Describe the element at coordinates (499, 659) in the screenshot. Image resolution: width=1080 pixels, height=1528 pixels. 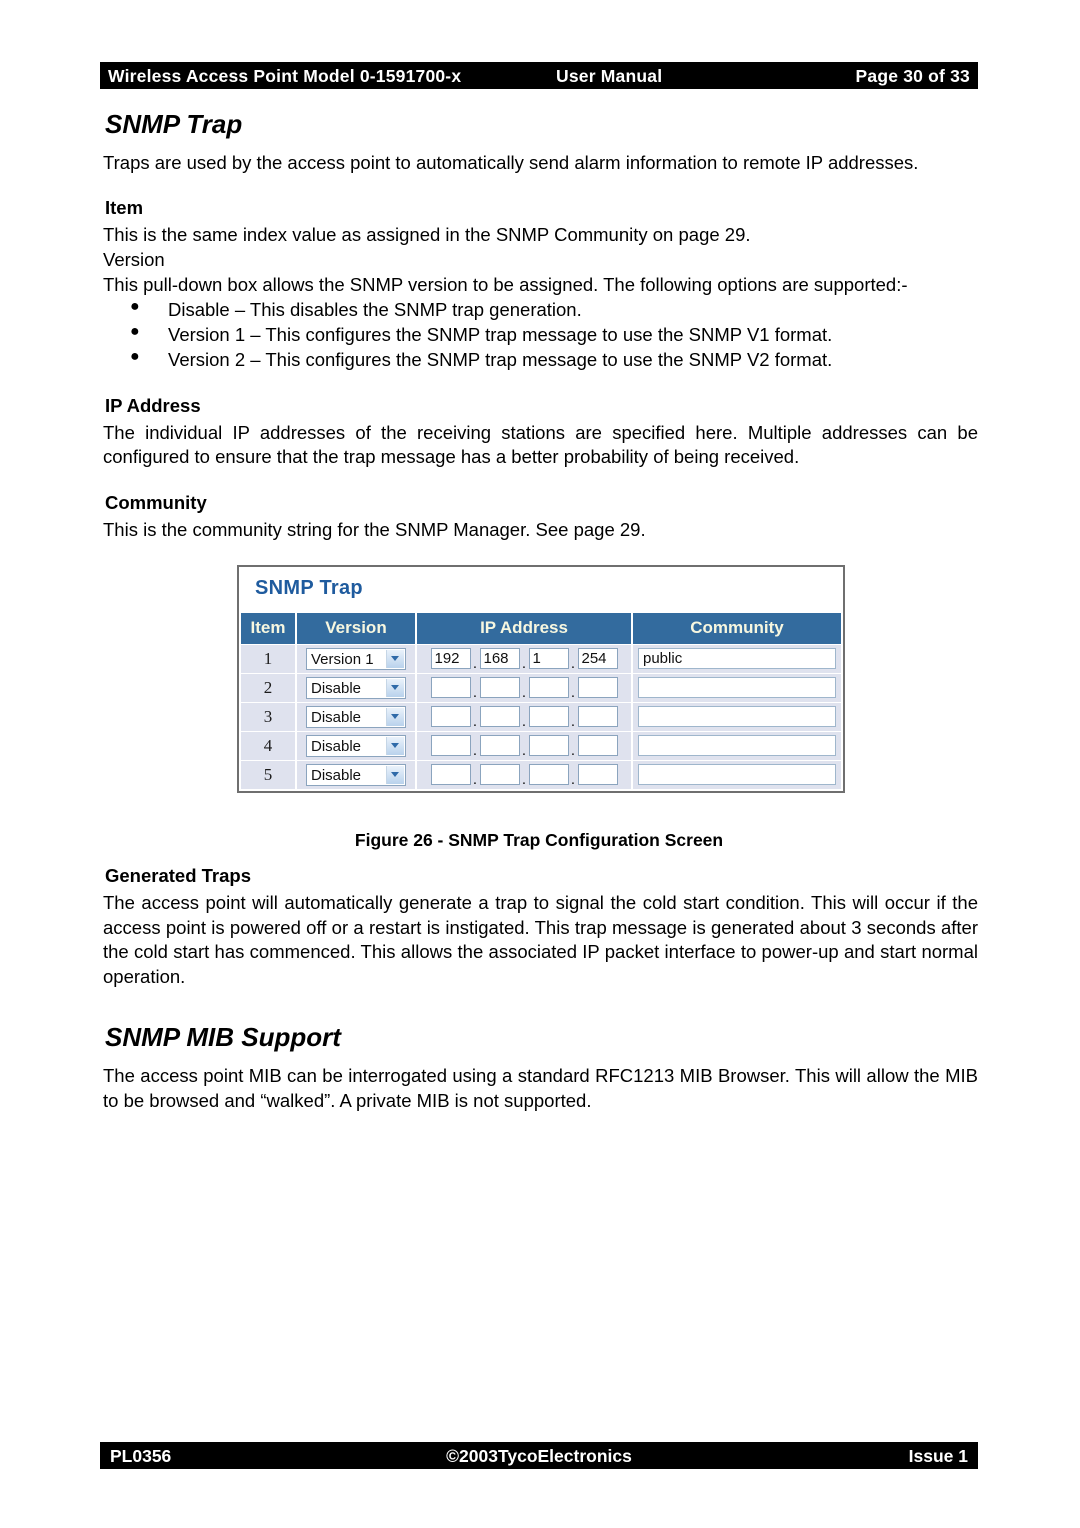
I see `ip-octet-2-input: 168` at that location.